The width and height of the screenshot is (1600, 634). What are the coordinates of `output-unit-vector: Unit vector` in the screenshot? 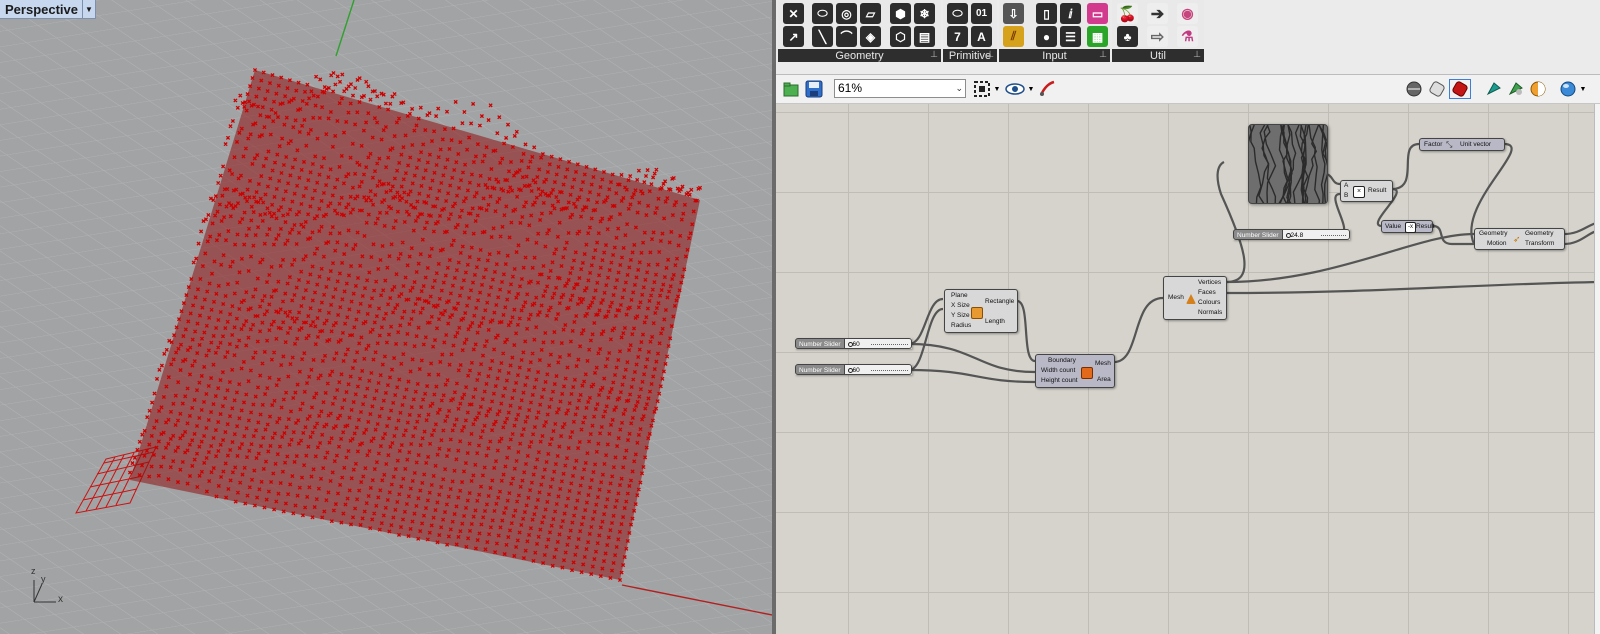 It's located at (1475, 144).